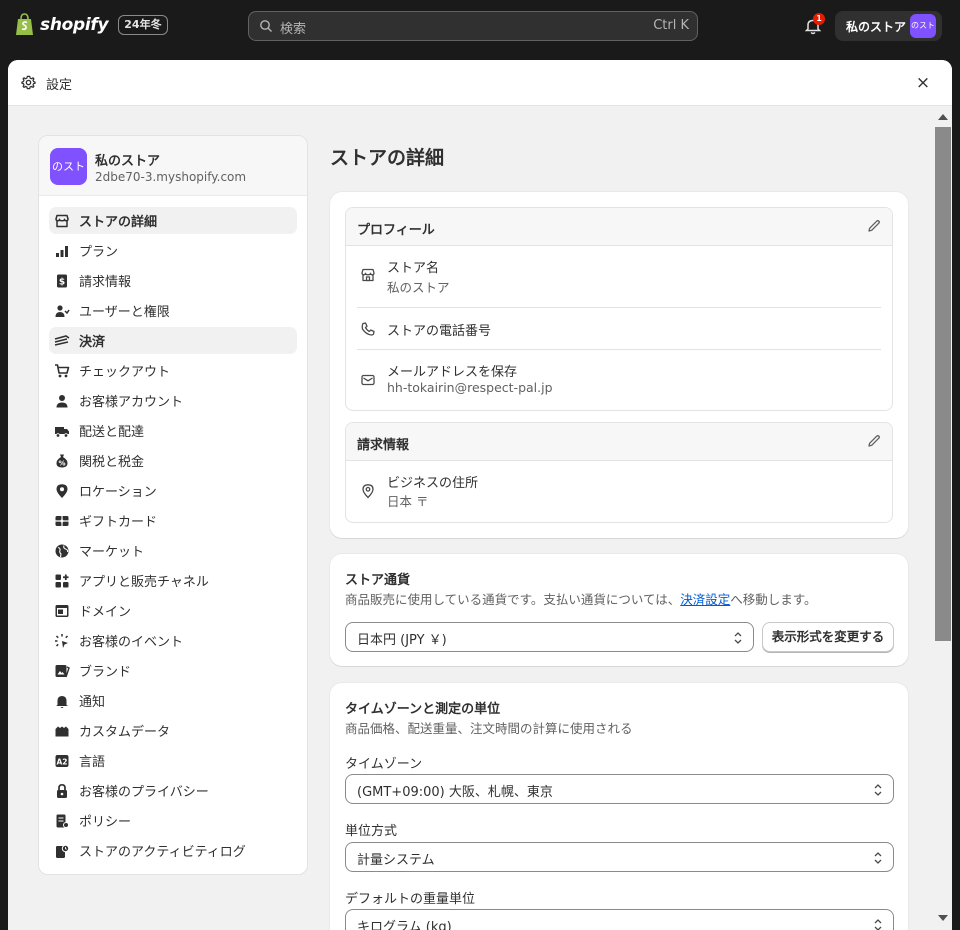 The image size is (960, 930). What do you see at coordinates (173, 730) in the screenshot?
I see `sidebar-item: カスタムデータ` at bounding box center [173, 730].